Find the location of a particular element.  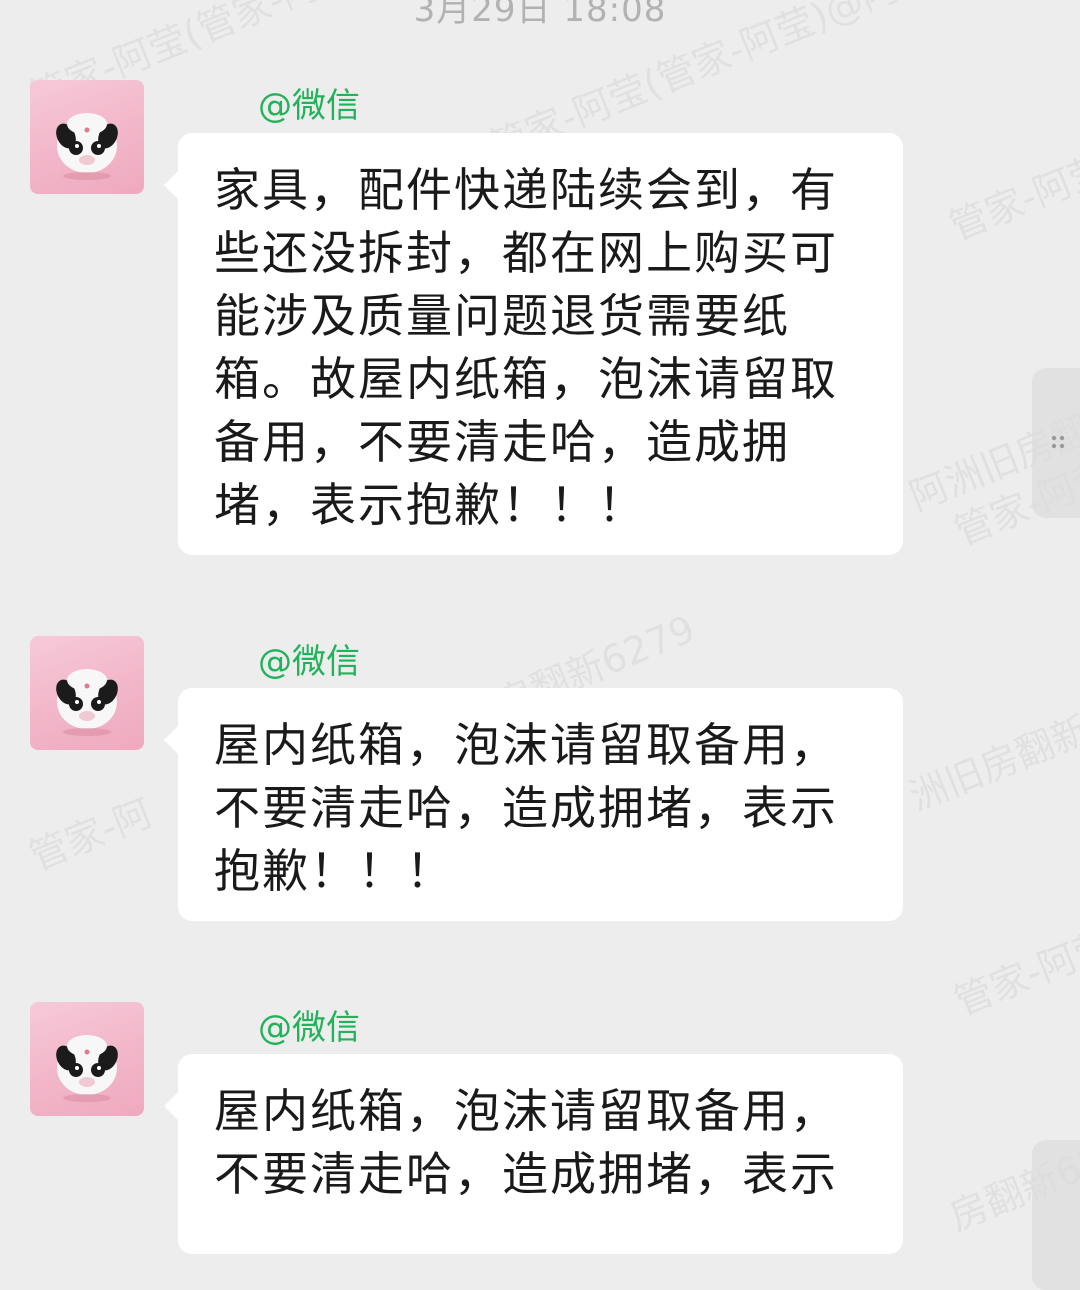

message-text: 屋内纸箱，泡沫请留取备用，不要清走哈，造成拥堵，表示抱歉！！！ is located at coordinates (526, 808).